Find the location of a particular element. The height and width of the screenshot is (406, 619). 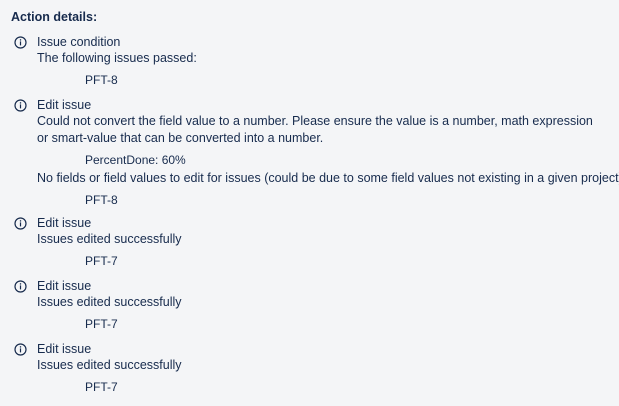

entry-message: The following issues passed: is located at coordinates (117, 58).